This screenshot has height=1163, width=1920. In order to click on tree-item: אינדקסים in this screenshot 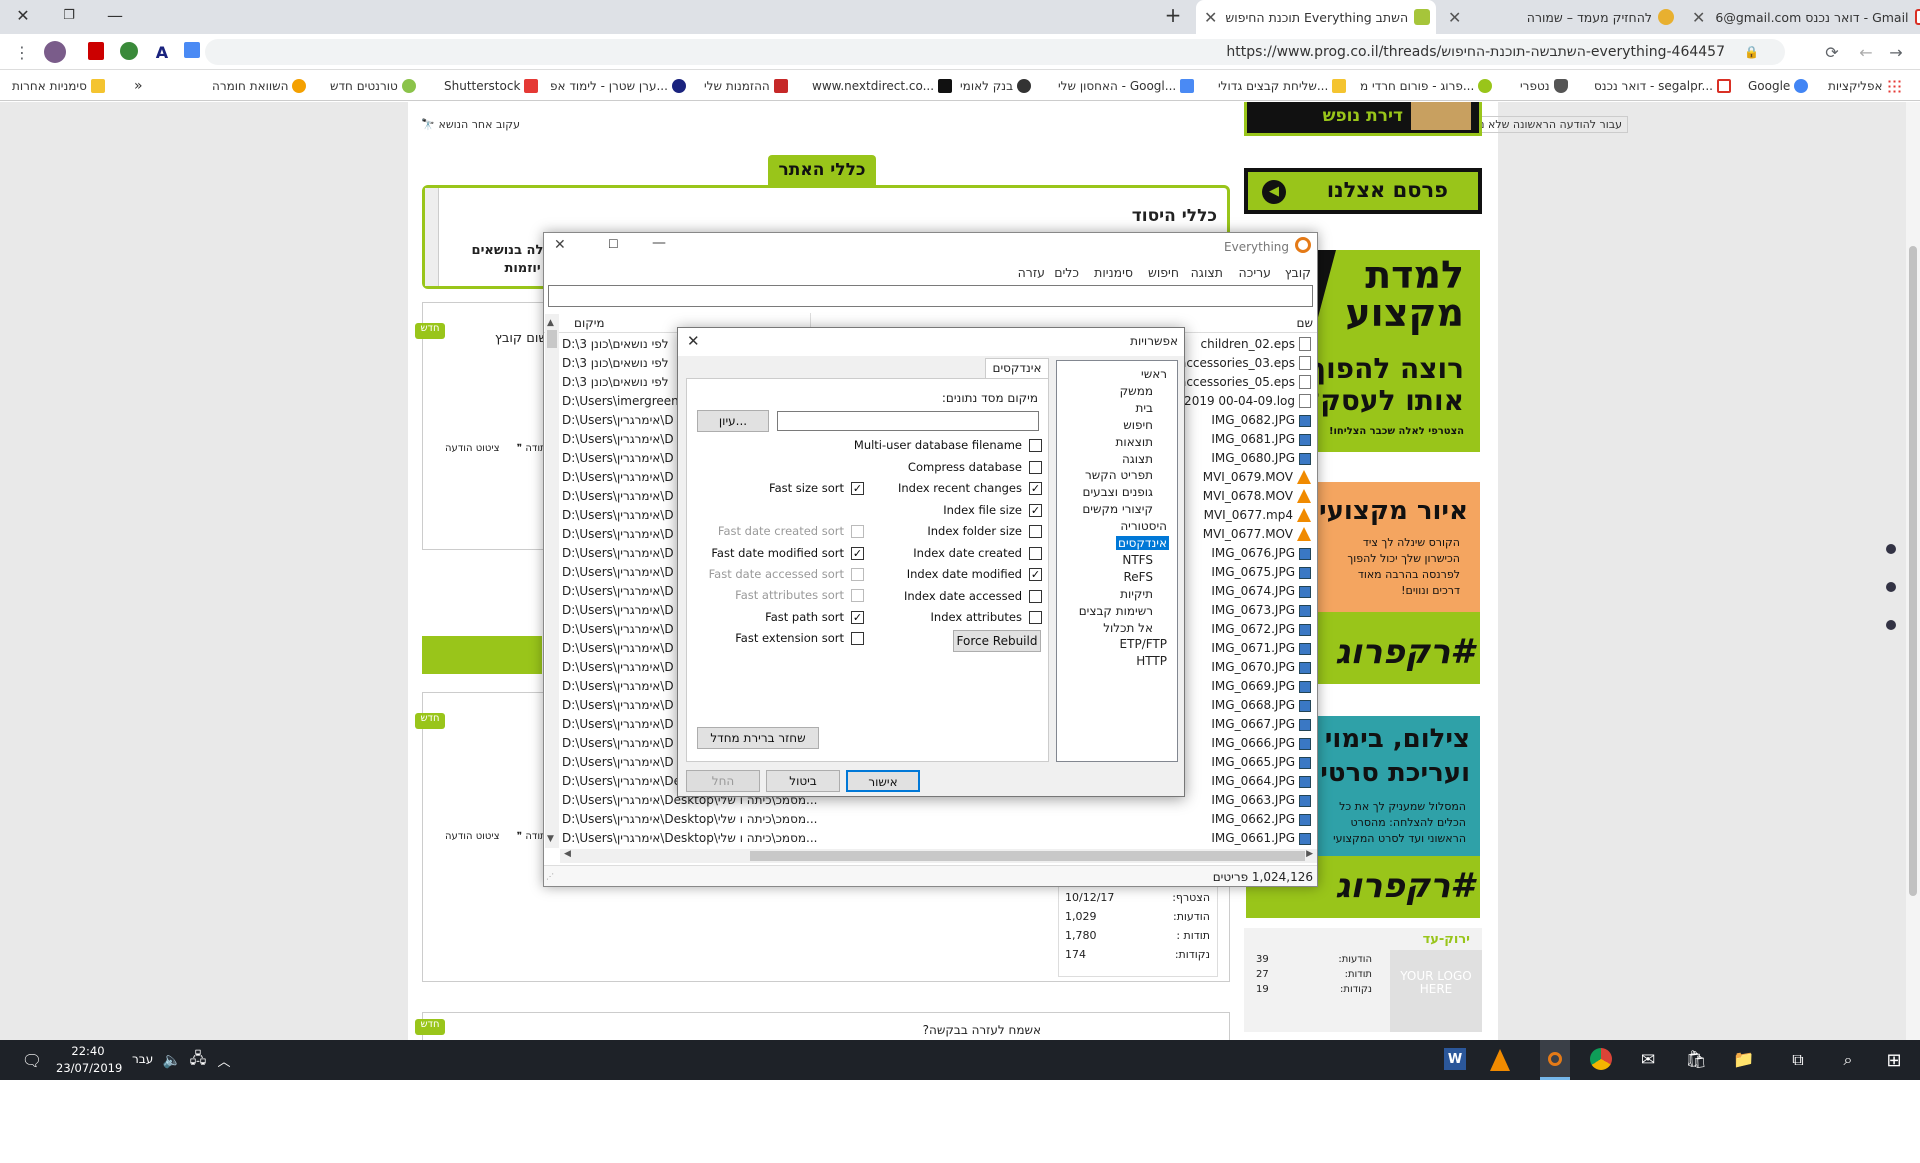, I will do `click(1142, 543)`.